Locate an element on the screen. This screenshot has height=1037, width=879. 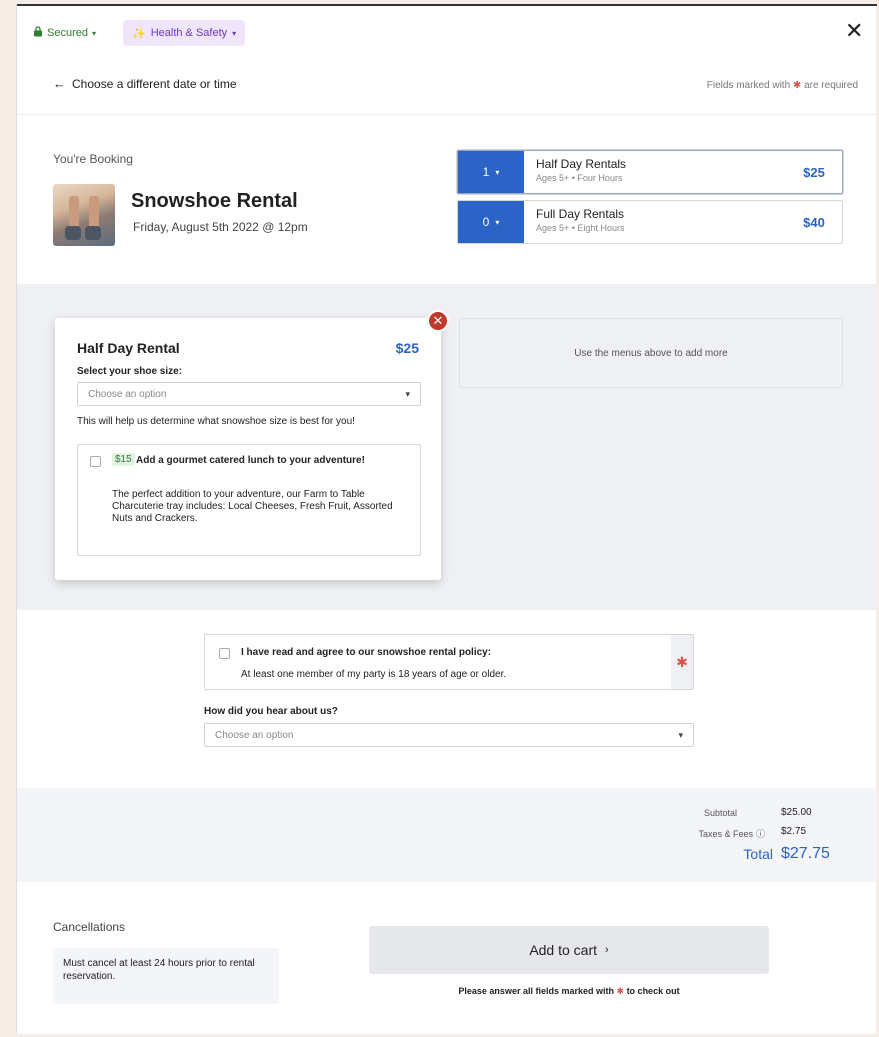
addon-price-badge: $15 is located at coordinates (123, 459).